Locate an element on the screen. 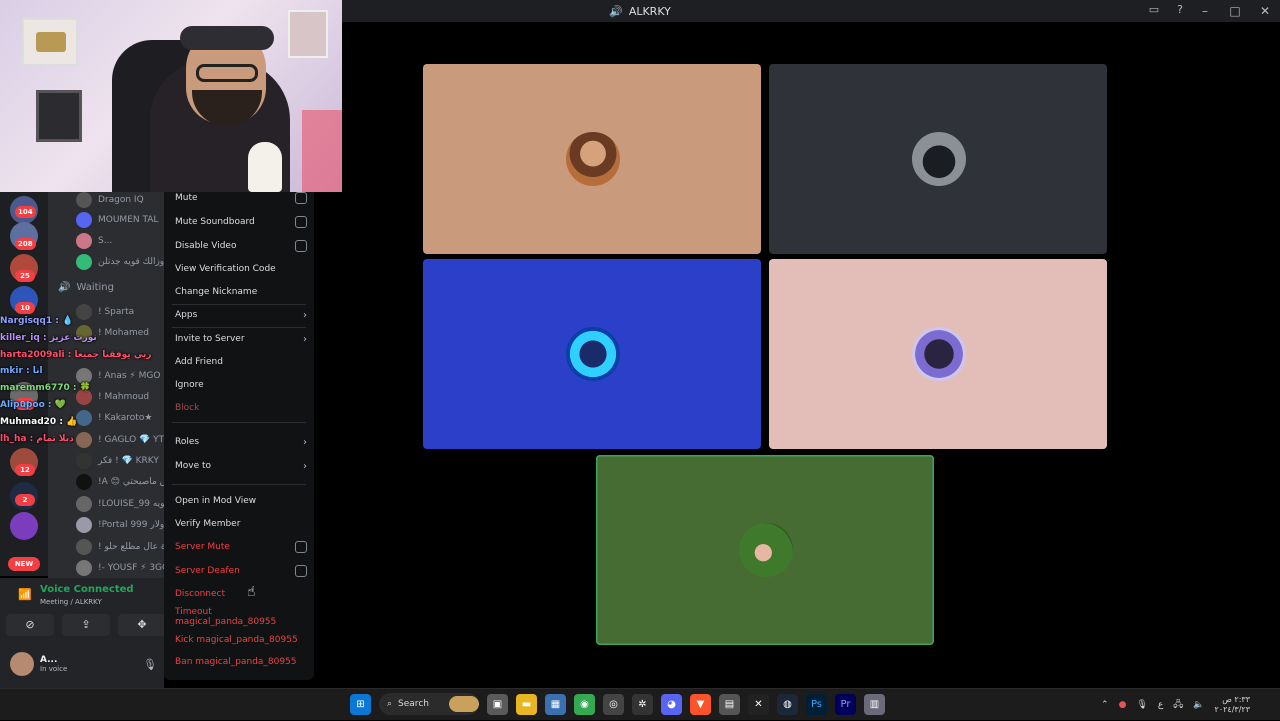  menu-item-block: Block is located at coordinates (241, 408).